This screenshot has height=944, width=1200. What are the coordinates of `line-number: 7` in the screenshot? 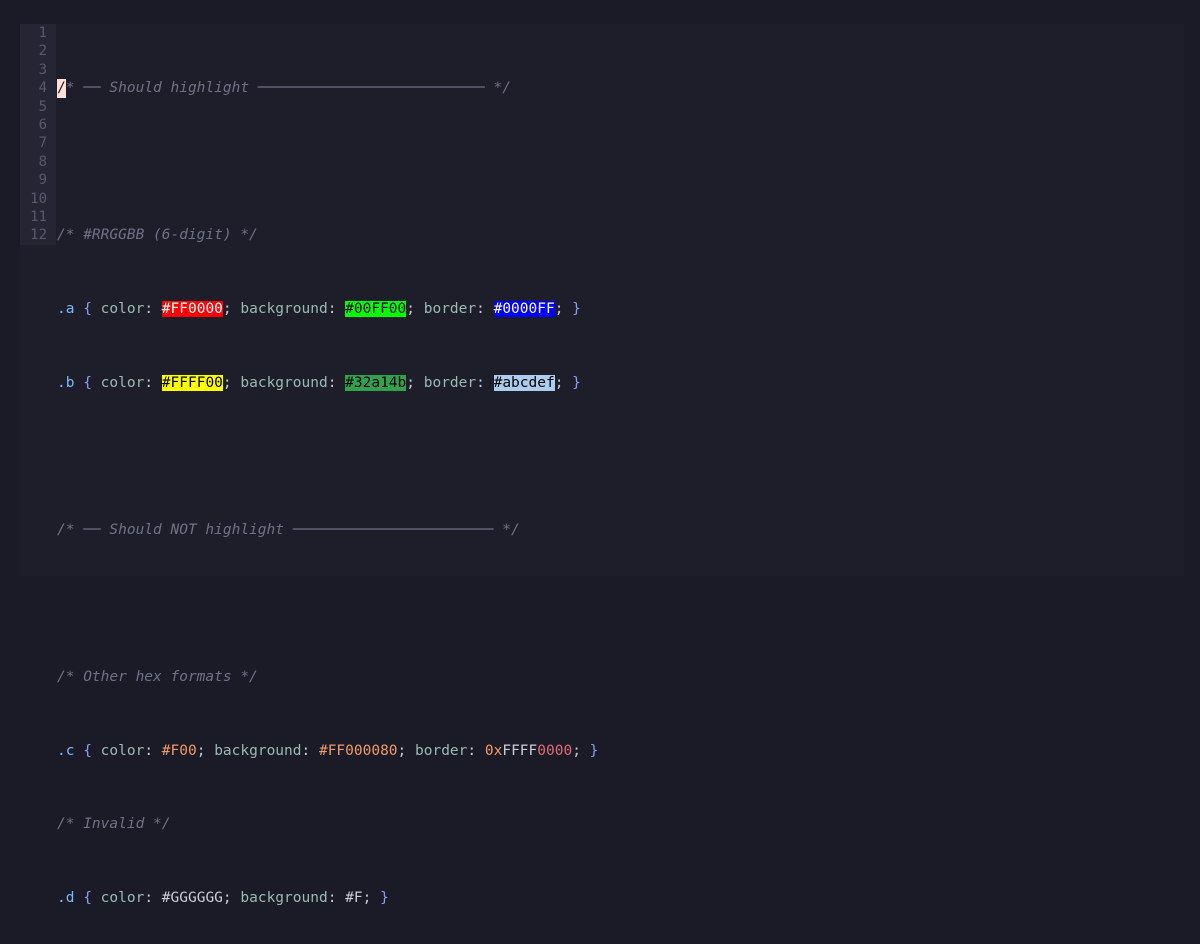 It's located at (42, 143).